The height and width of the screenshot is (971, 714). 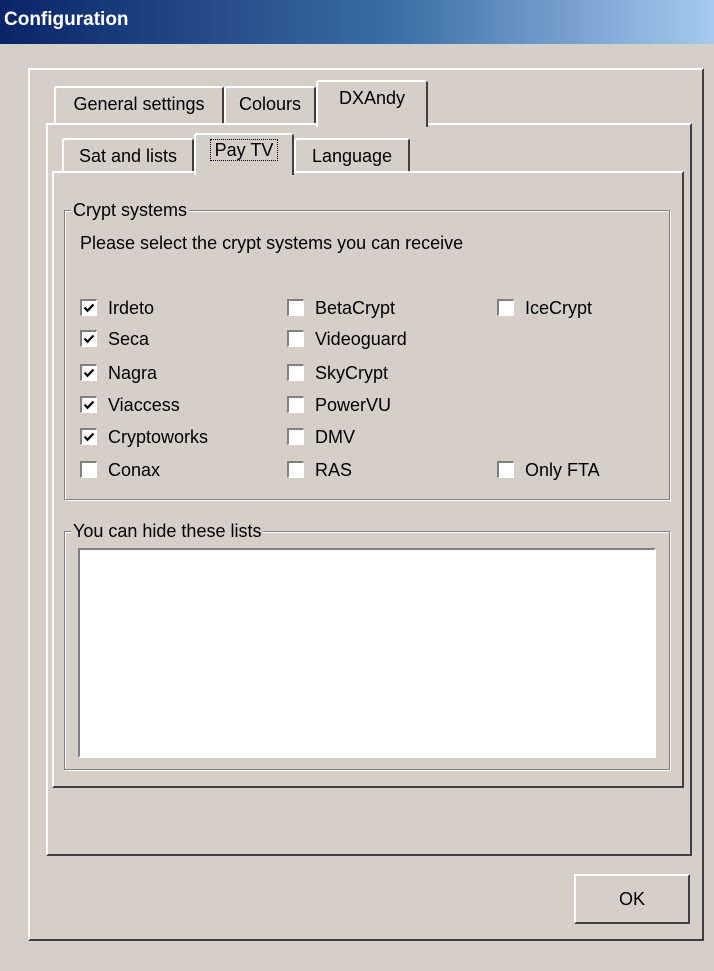 What do you see at coordinates (167, 531) in the screenshot?
I see `hide-lists-legend: You can hide these lists` at bounding box center [167, 531].